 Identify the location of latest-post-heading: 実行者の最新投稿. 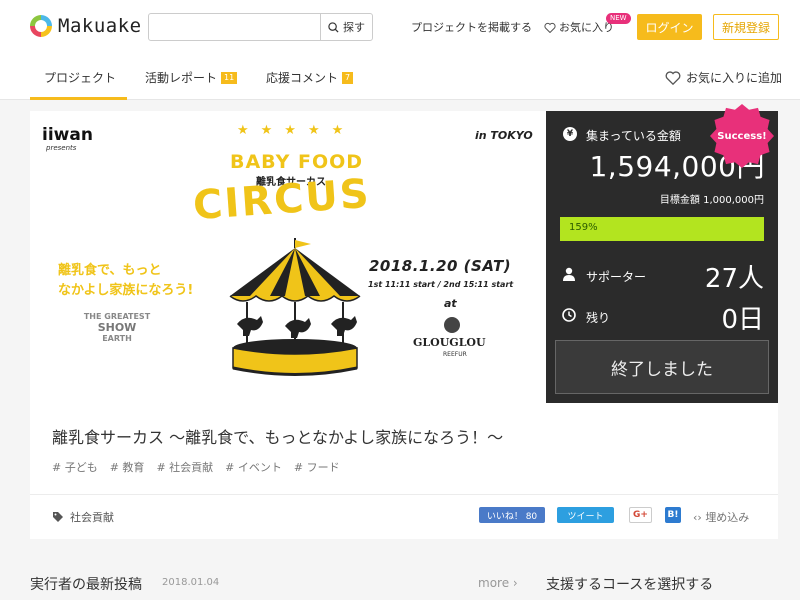
(86, 585).